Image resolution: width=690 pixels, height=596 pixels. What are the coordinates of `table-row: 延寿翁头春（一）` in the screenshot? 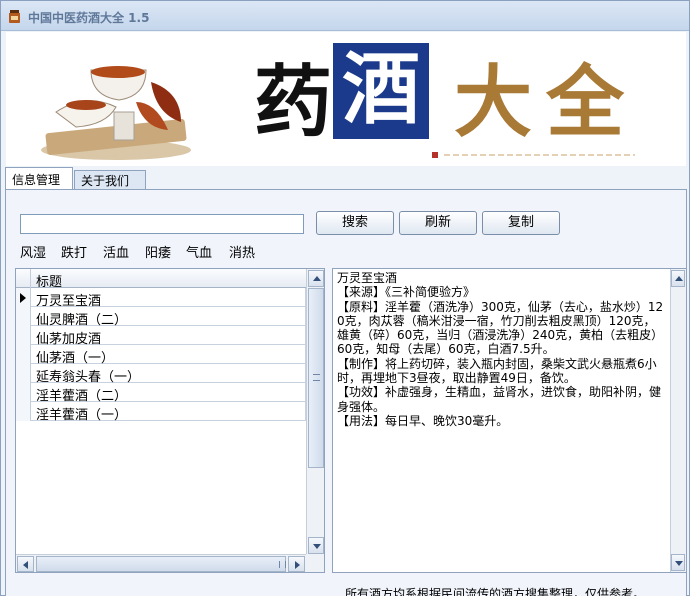 It's located at (161, 374).